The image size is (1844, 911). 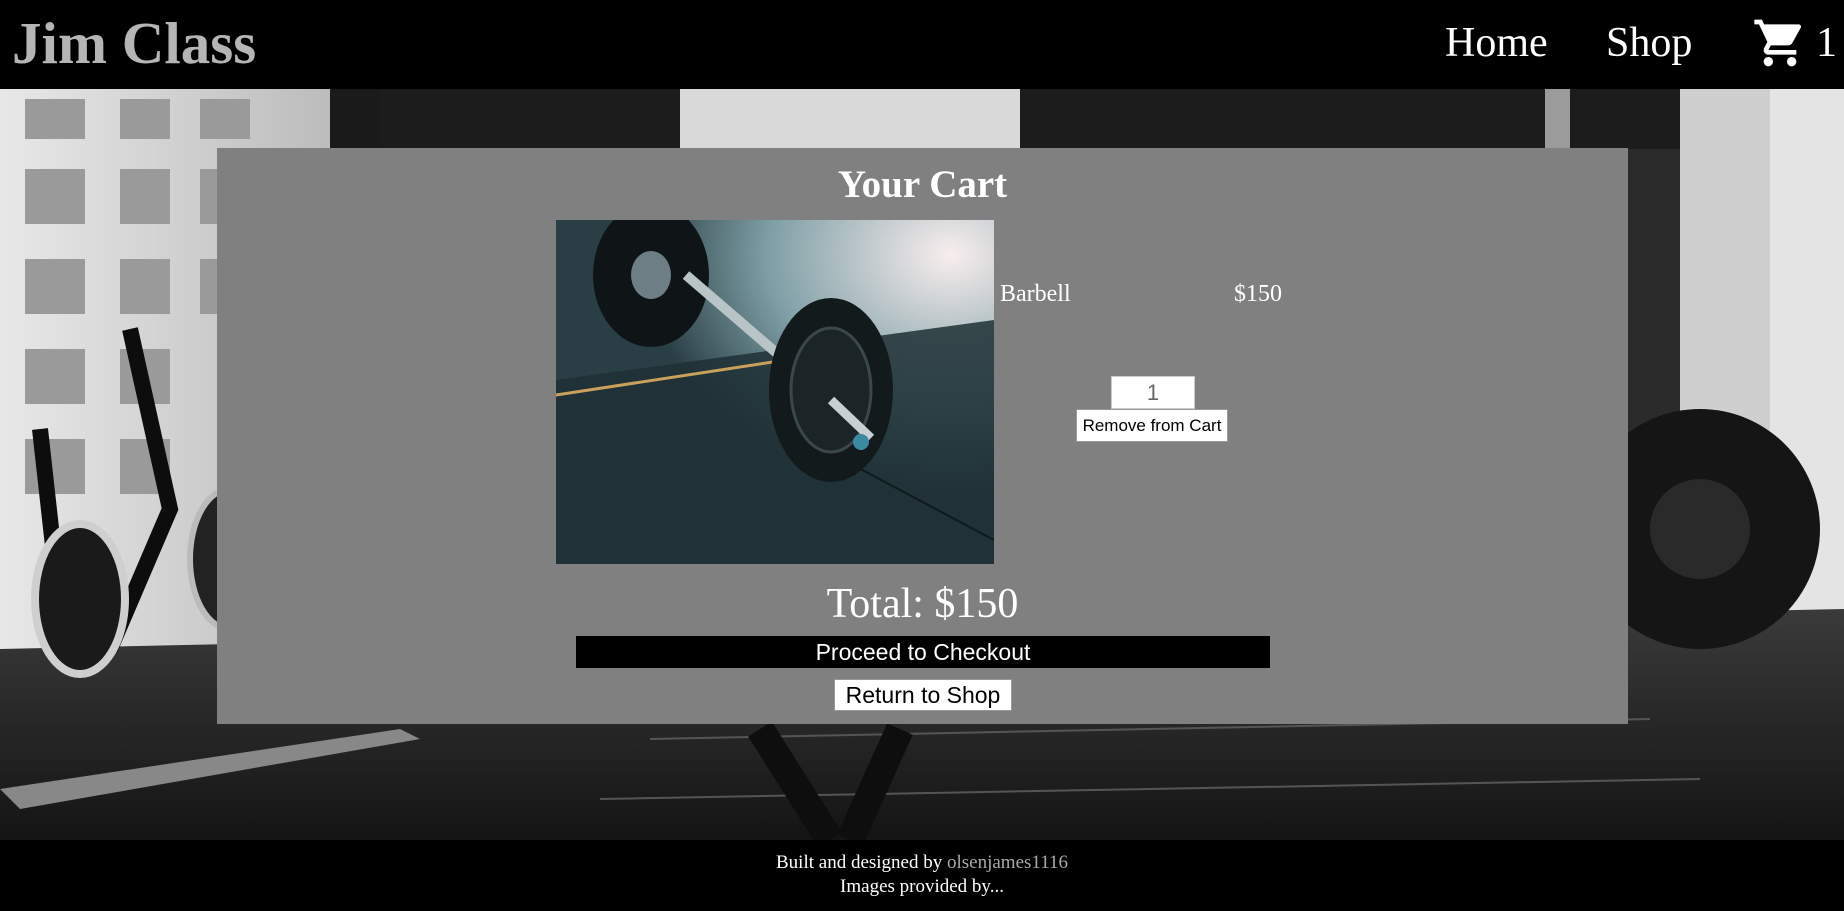 What do you see at coordinates (134, 43) in the screenshot?
I see `brand-logo-text: Jim Class` at bounding box center [134, 43].